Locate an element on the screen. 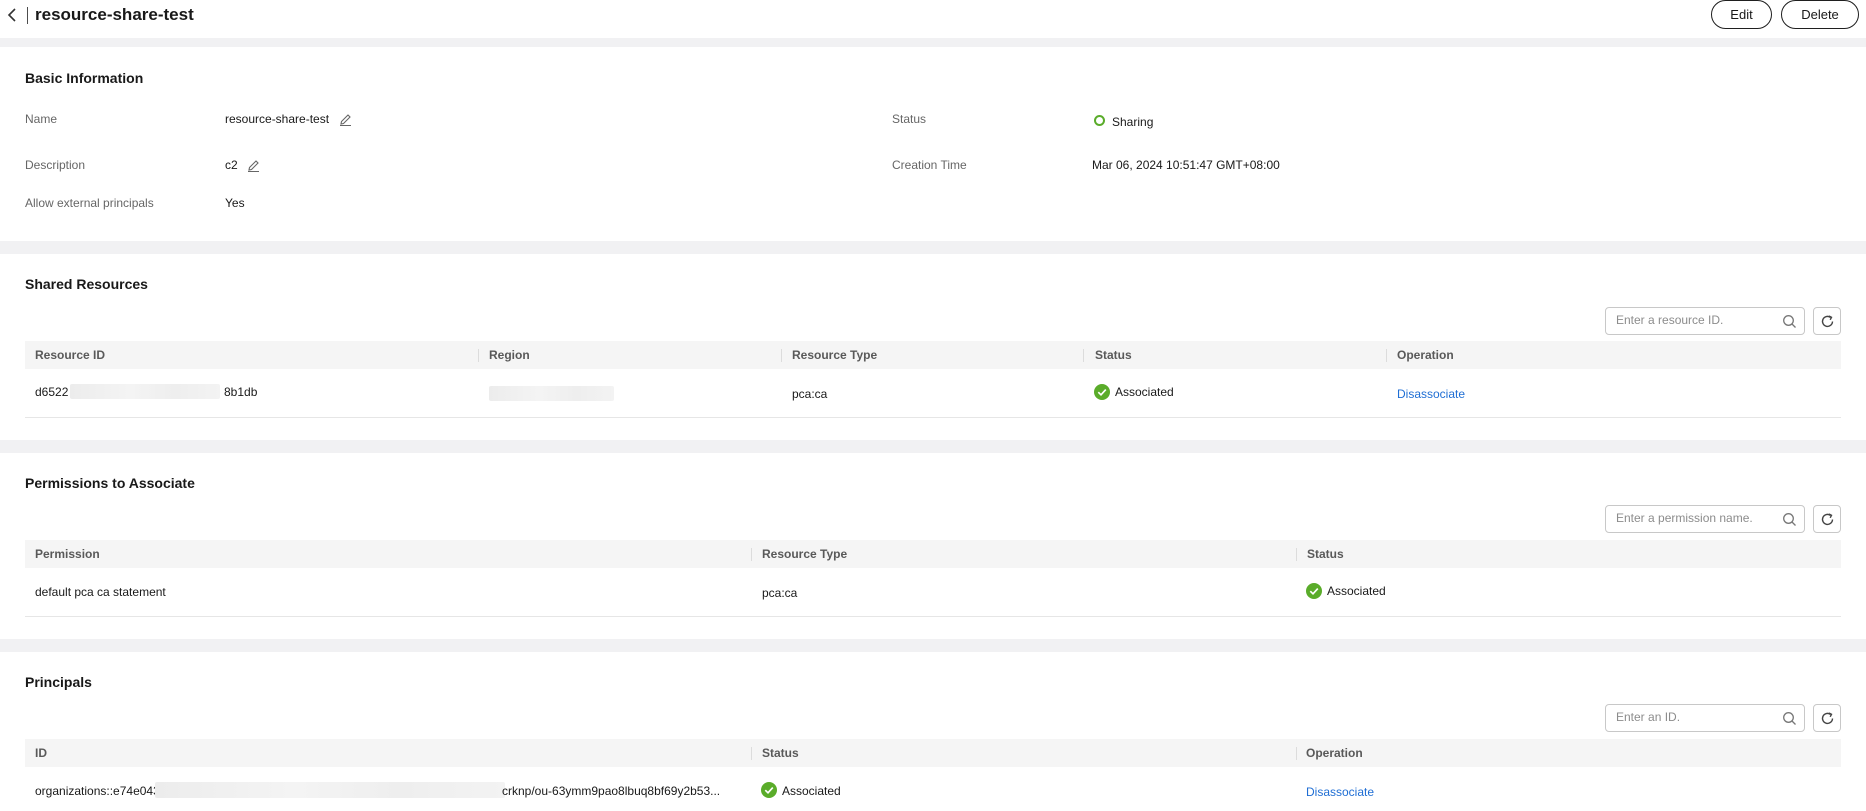 The width and height of the screenshot is (1866, 811). permissions-table-header: Permission Resource Type Status is located at coordinates (933, 554).